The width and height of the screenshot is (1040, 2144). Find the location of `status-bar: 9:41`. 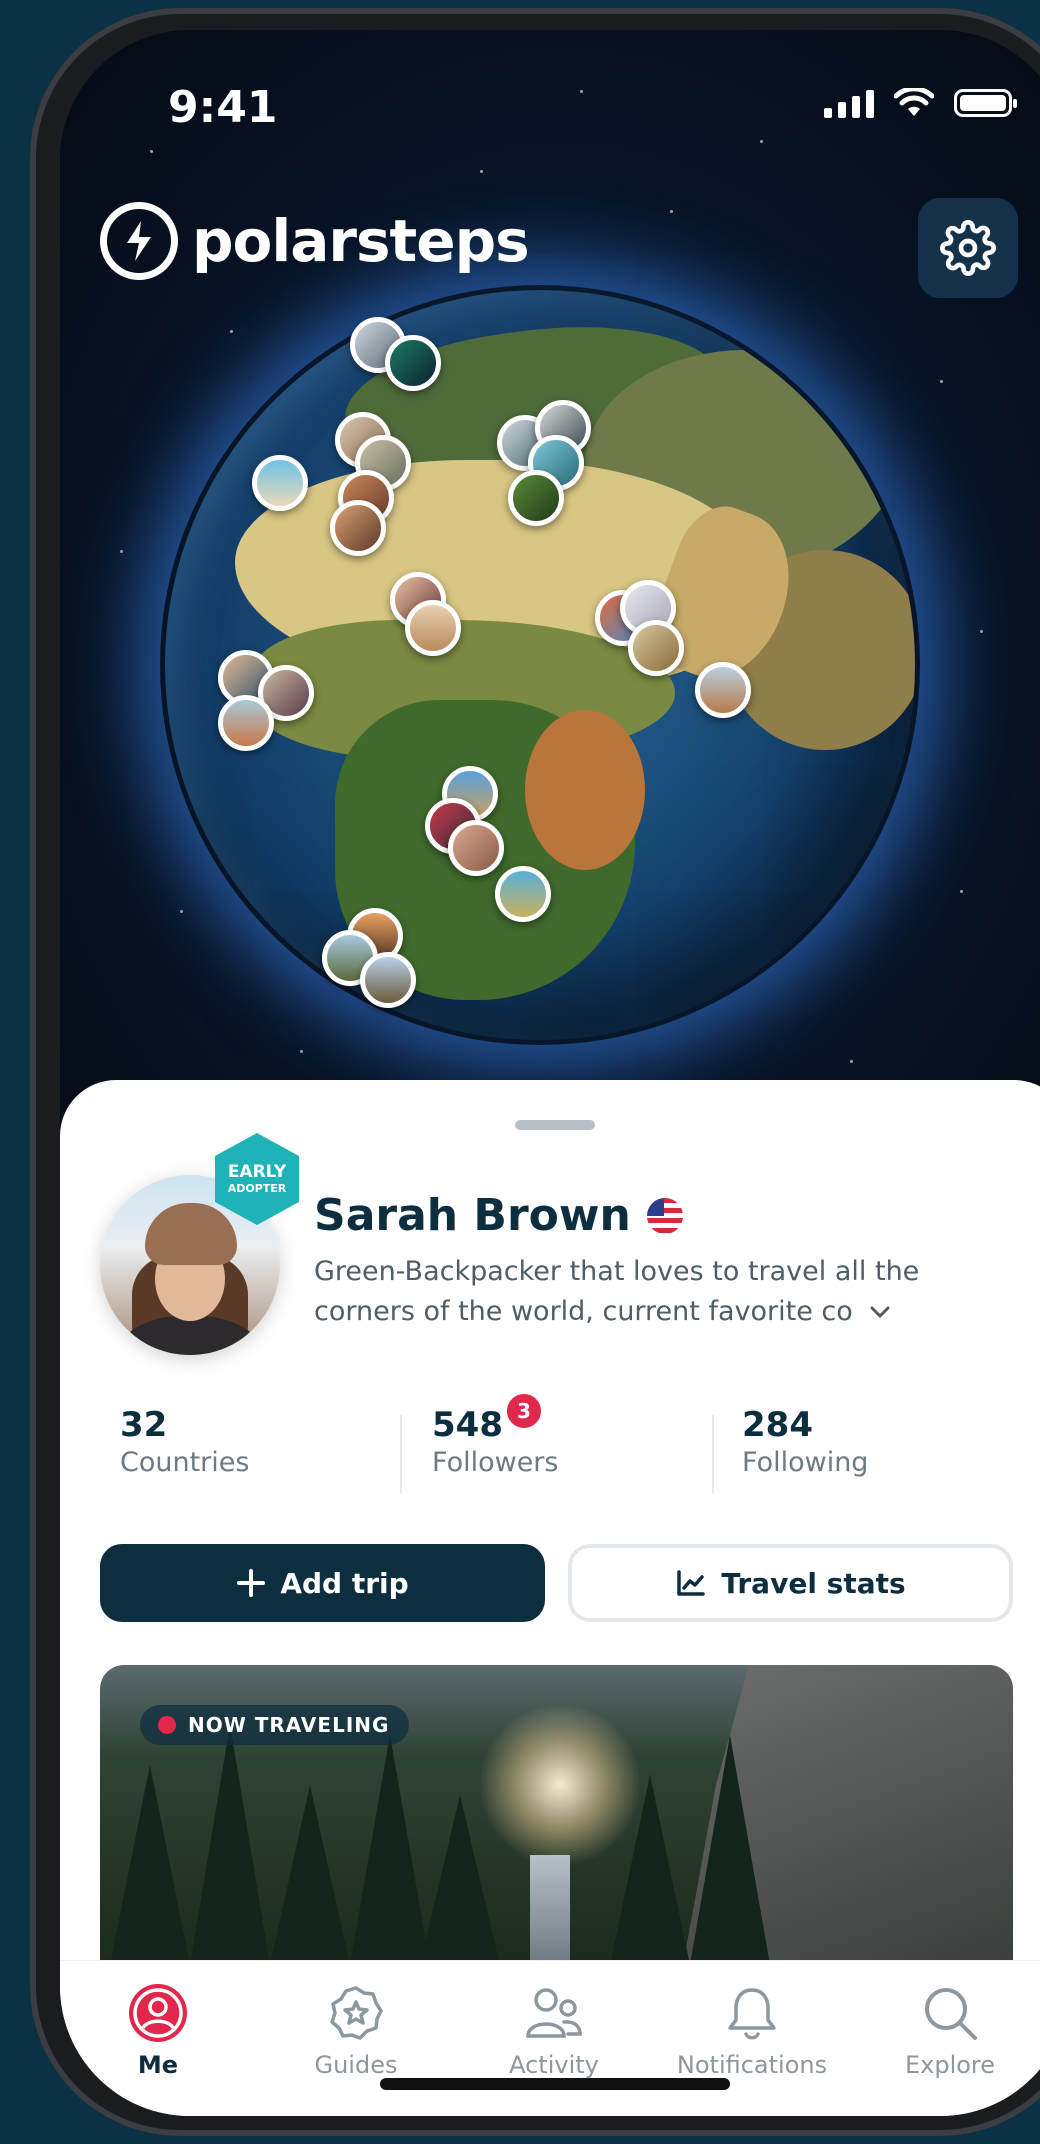

status-bar: 9:41 is located at coordinates (550, 90).